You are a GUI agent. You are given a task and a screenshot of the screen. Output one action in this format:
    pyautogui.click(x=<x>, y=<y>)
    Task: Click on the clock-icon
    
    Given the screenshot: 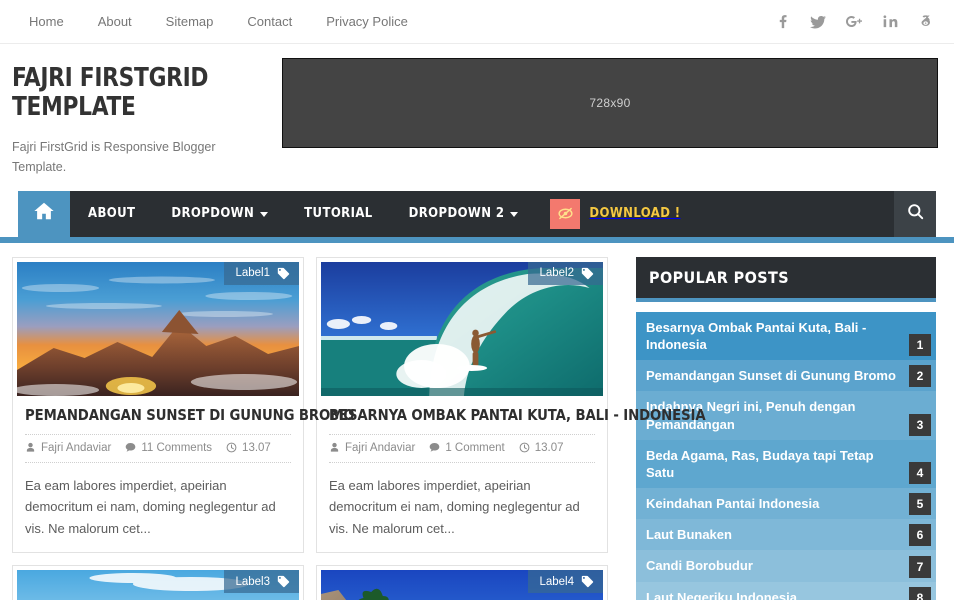 What is the action you would take?
    pyautogui.click(x=524, y=447)
    